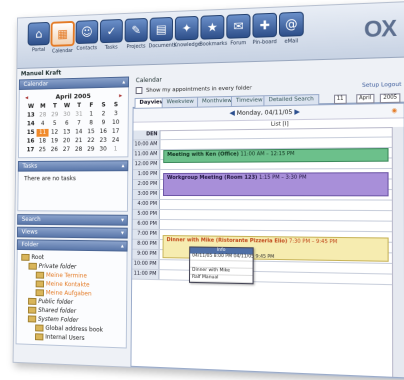 Image resolution: width=404 pixels, height=380 pixels. I want to click on folder-label: Internal Users, so click(65, 337).